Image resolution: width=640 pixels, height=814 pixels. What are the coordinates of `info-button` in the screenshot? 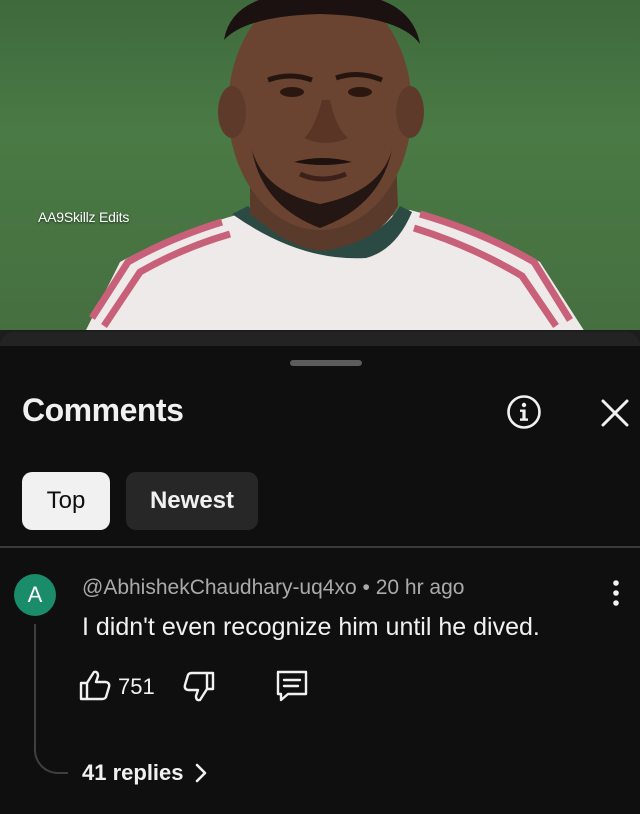 It's located at (524, 412).